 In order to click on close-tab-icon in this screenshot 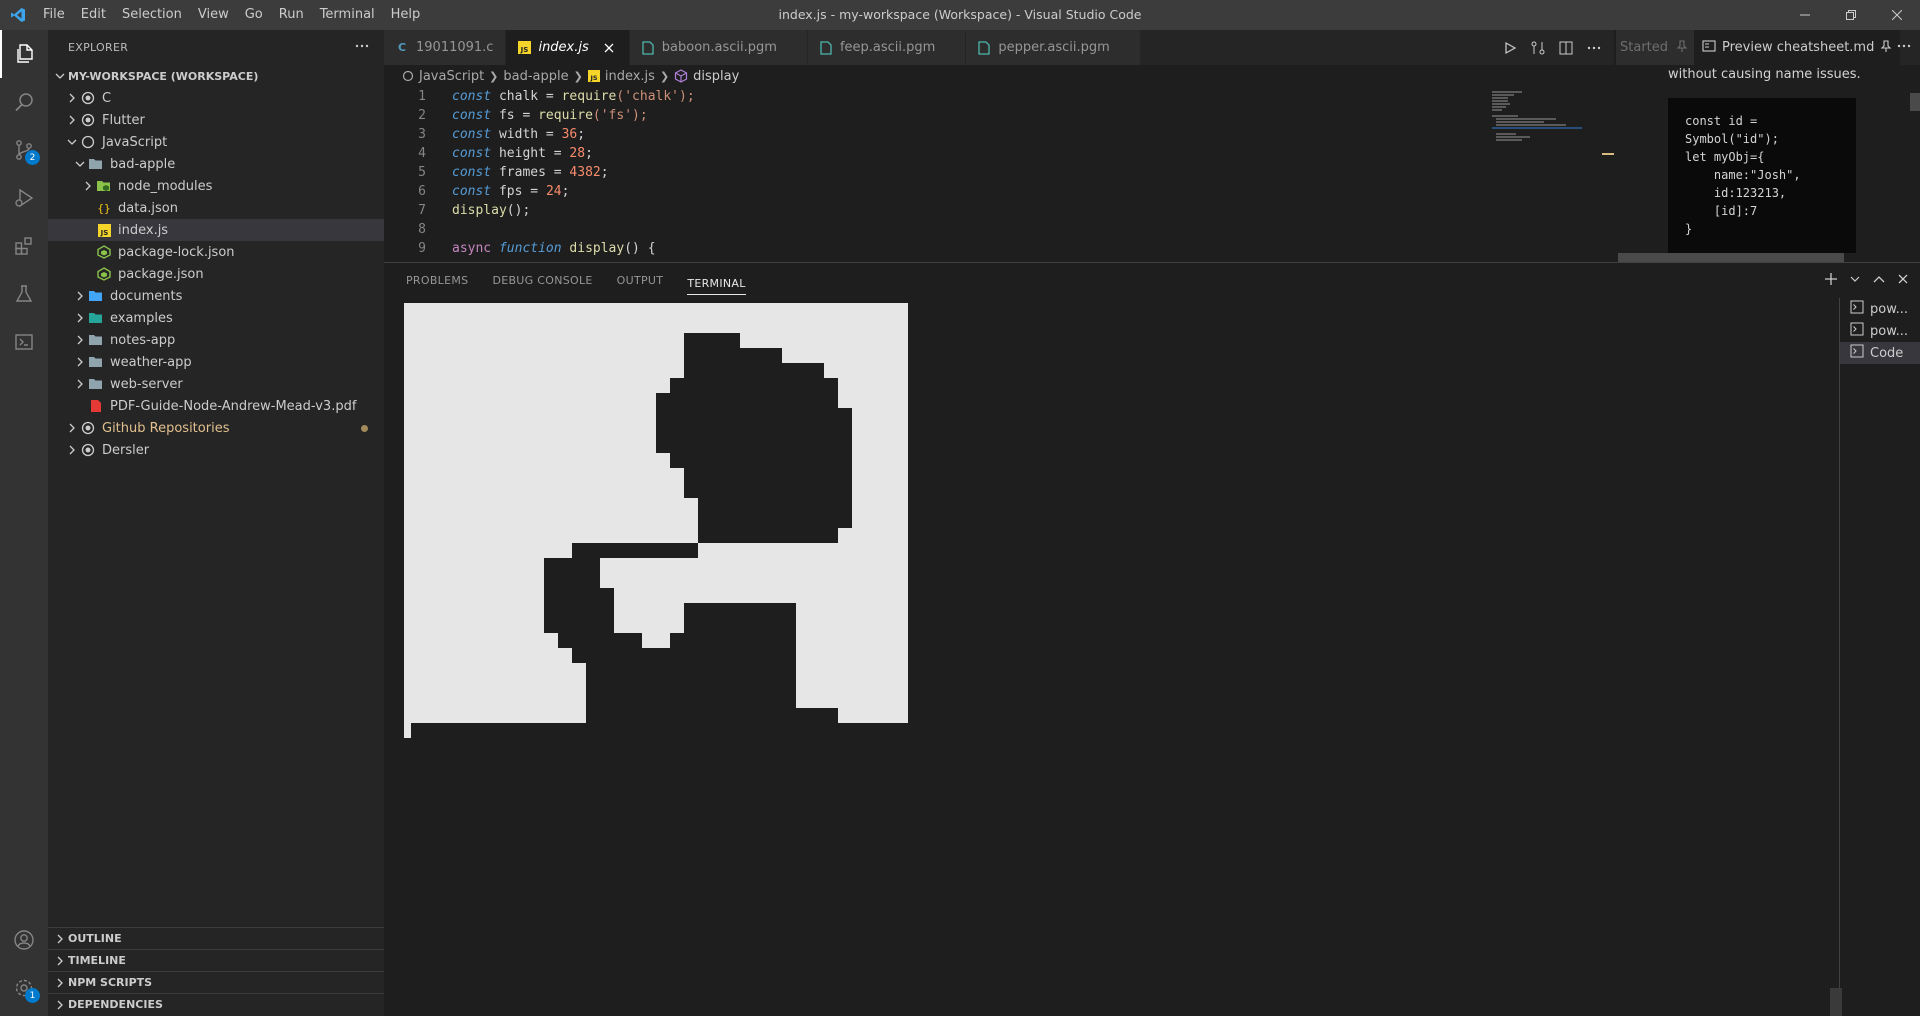, I will do `click(609, 48)`.